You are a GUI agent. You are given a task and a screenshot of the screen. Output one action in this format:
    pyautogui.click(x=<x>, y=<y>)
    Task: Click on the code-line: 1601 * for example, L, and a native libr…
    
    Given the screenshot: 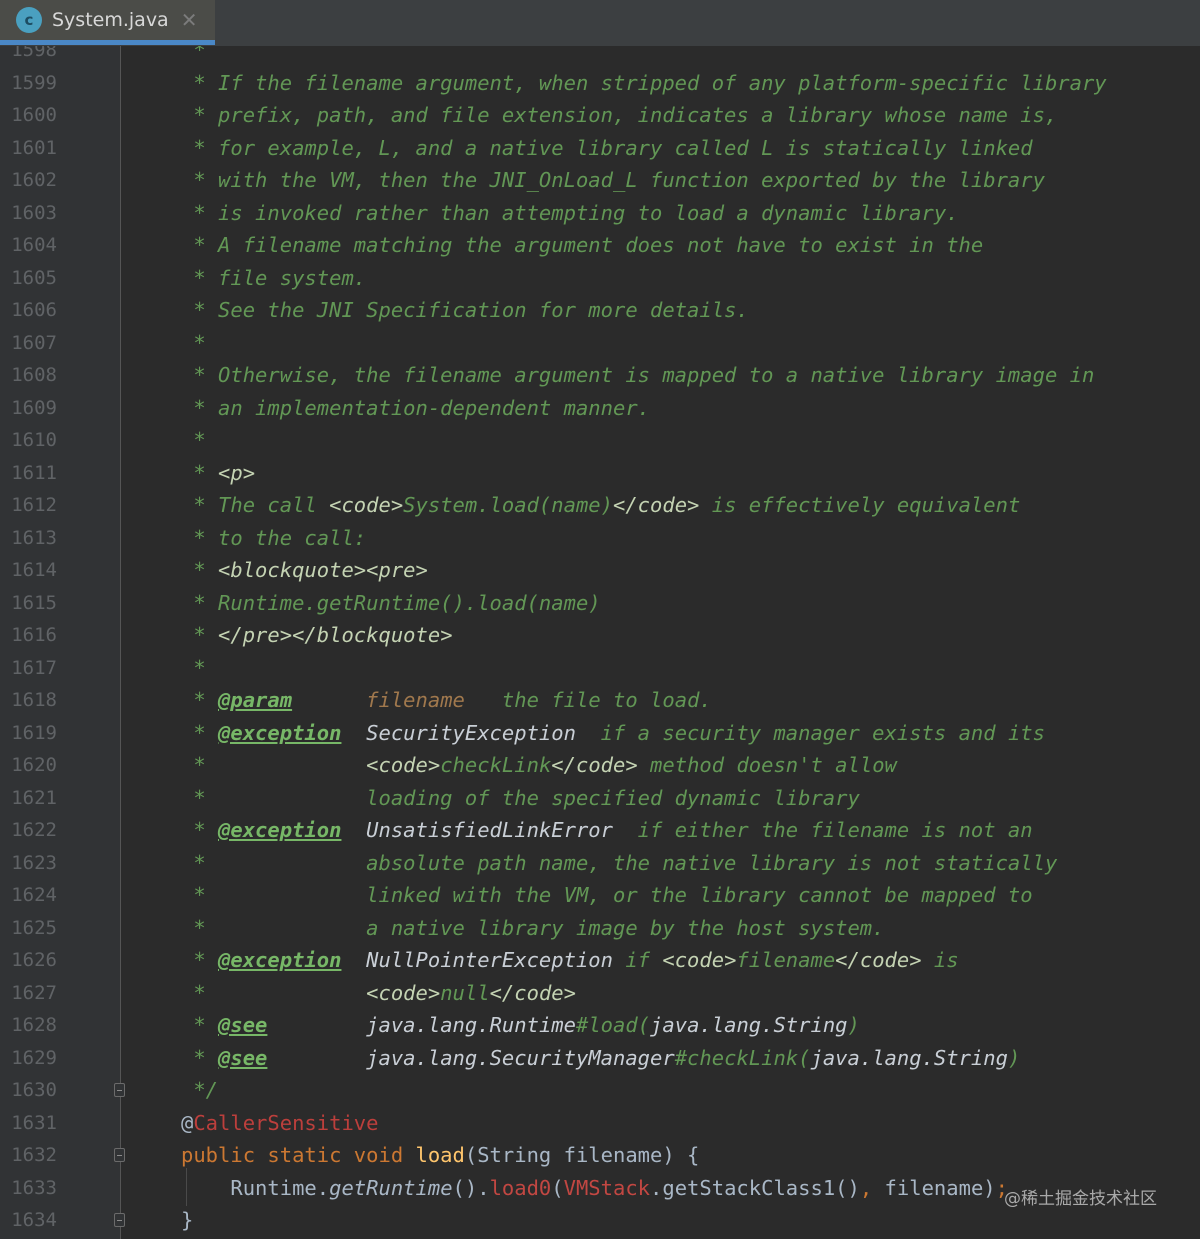 What is the action you would take?
    pyautogui.click(x=600, y=148)
    